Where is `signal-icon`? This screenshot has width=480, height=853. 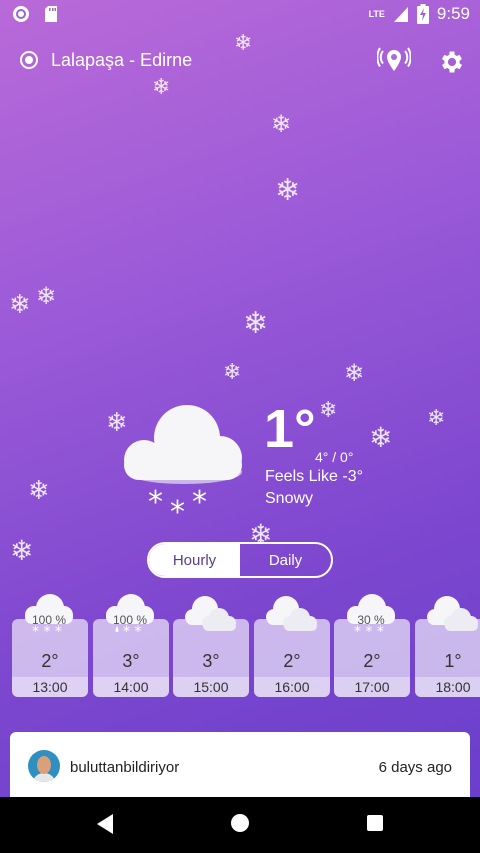 signal-icon is located at coordinates (400, 14).